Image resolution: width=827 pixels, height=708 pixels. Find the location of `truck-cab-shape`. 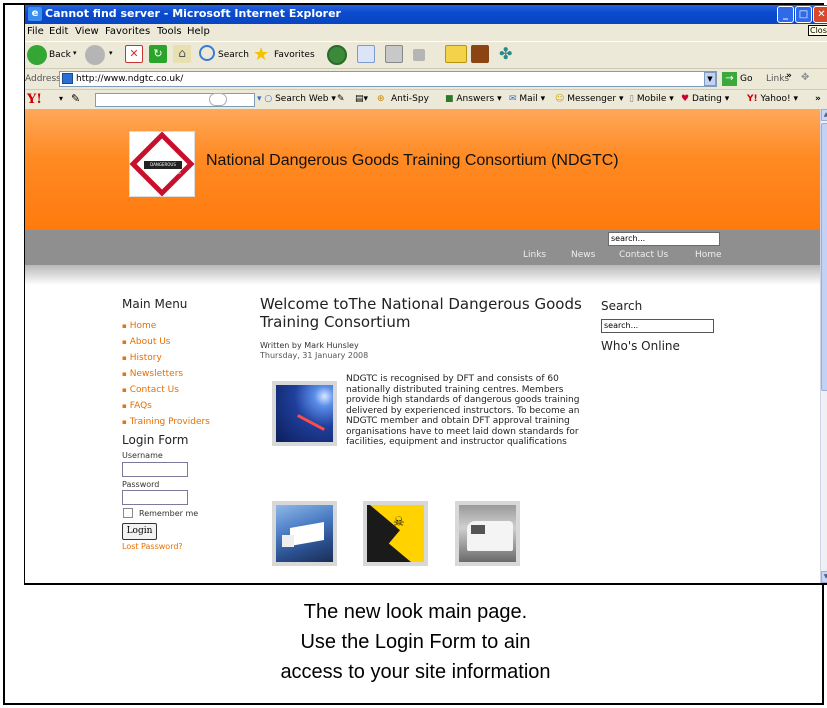

truck-cab-shape is located at coordinates (288, 541).